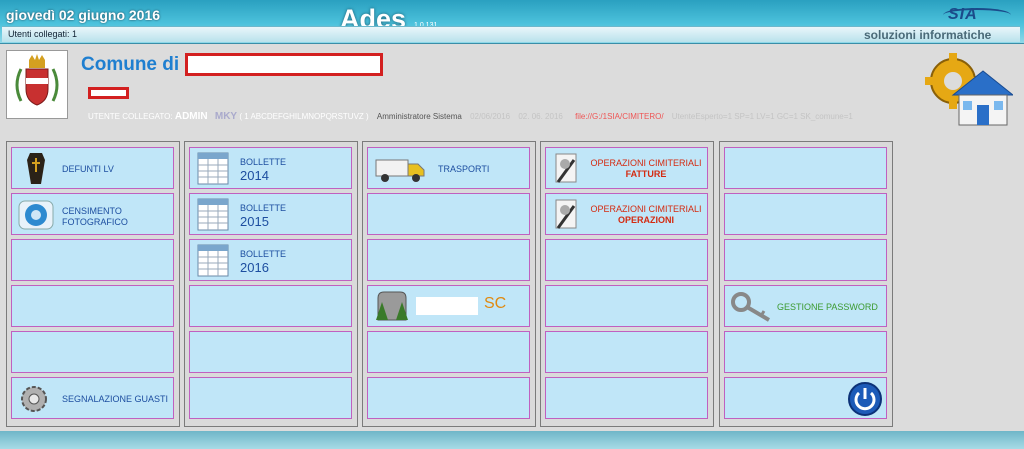  Describe the element at coordinates (392, 306) in the screenshot. I see `tomb-icon` at that location.